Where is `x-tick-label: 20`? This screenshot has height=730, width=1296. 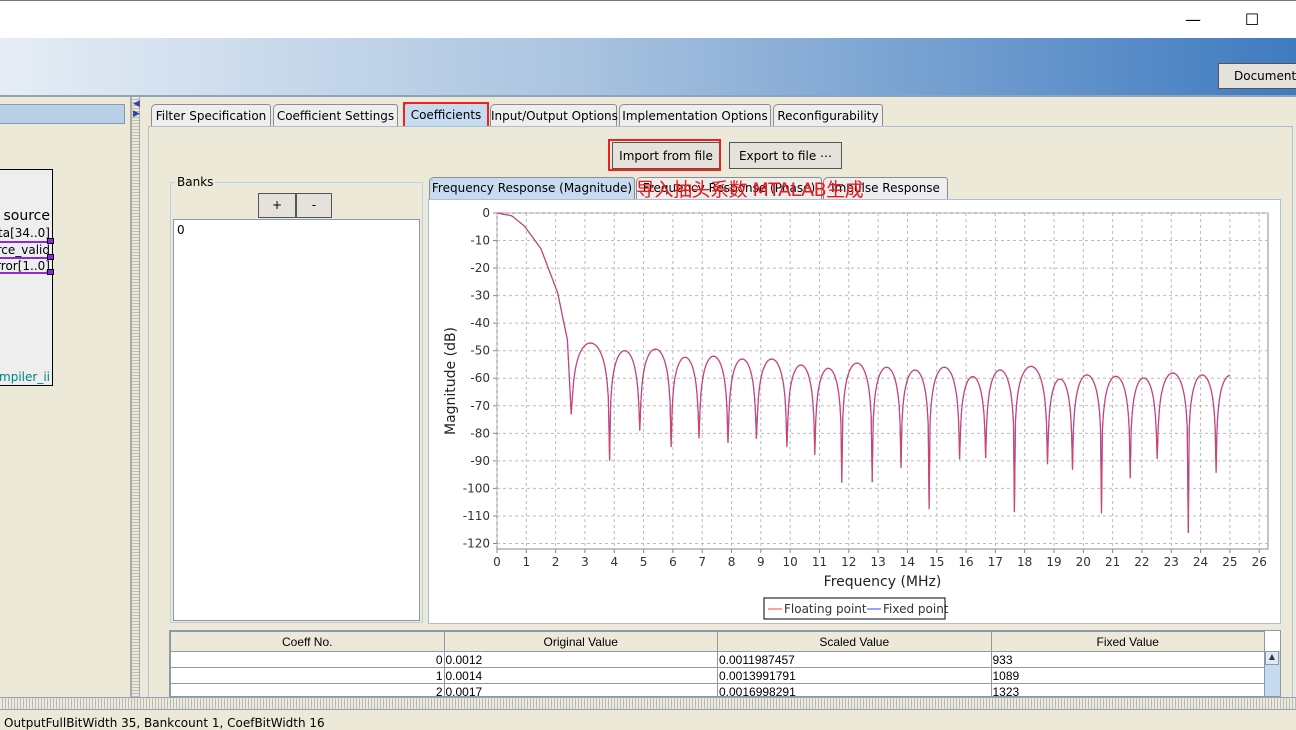 x-tick-label: 20 is located at coordinates (1083, 562).